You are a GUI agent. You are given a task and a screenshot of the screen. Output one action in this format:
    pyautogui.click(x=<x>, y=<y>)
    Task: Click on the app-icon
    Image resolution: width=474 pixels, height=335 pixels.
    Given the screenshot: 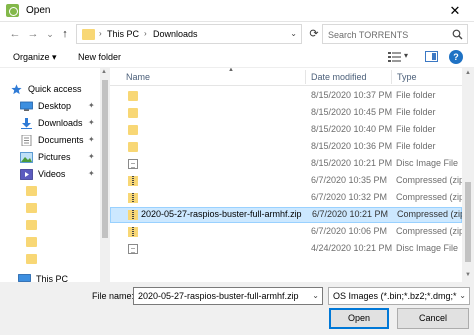 What is the action you would take?
    pyautogui.click(x=12, y=10)
    